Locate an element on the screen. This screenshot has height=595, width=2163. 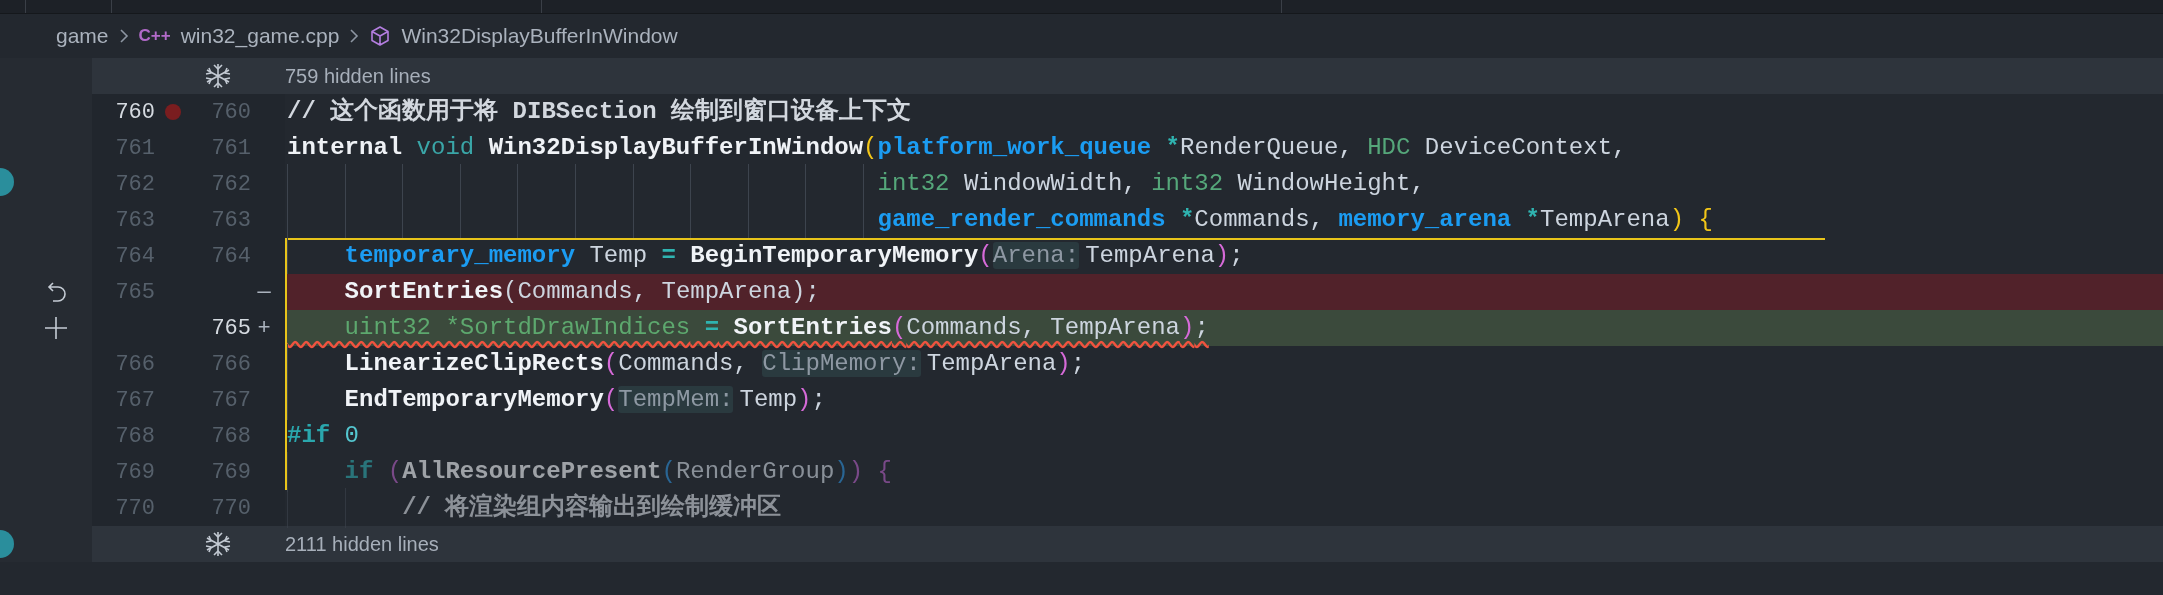
diff-sign: + is located at coordinates (264, 328).